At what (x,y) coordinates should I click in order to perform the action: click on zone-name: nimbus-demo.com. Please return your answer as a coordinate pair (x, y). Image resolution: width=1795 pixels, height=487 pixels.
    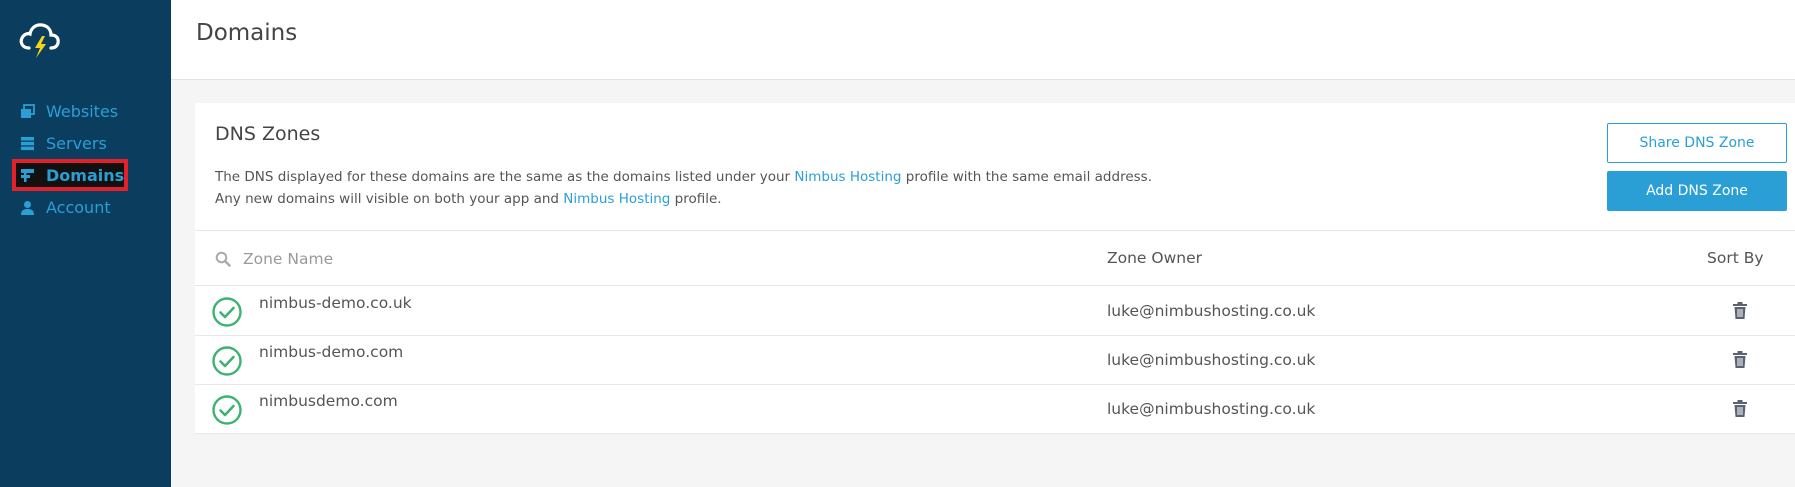
    Looking at the image, I should click on (331, 352).